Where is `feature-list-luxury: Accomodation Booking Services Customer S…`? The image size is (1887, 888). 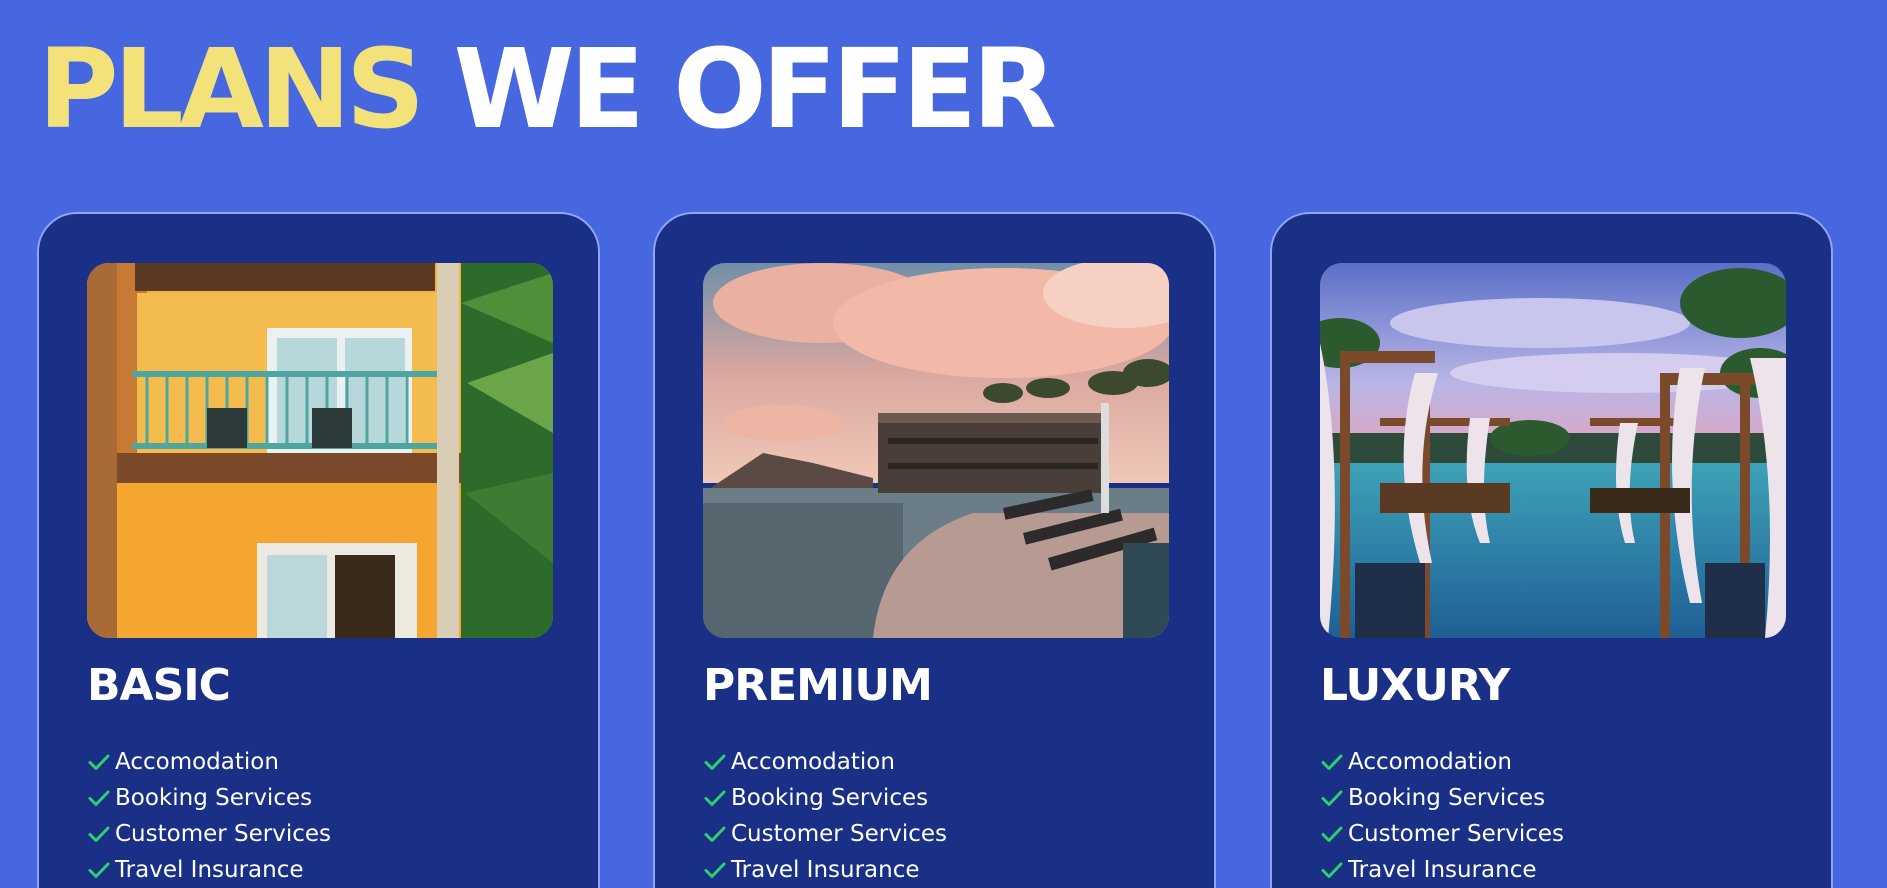
feature-list-luxury: Accomodation Booking Services Customer S… is located at coordinates (1442, 816).